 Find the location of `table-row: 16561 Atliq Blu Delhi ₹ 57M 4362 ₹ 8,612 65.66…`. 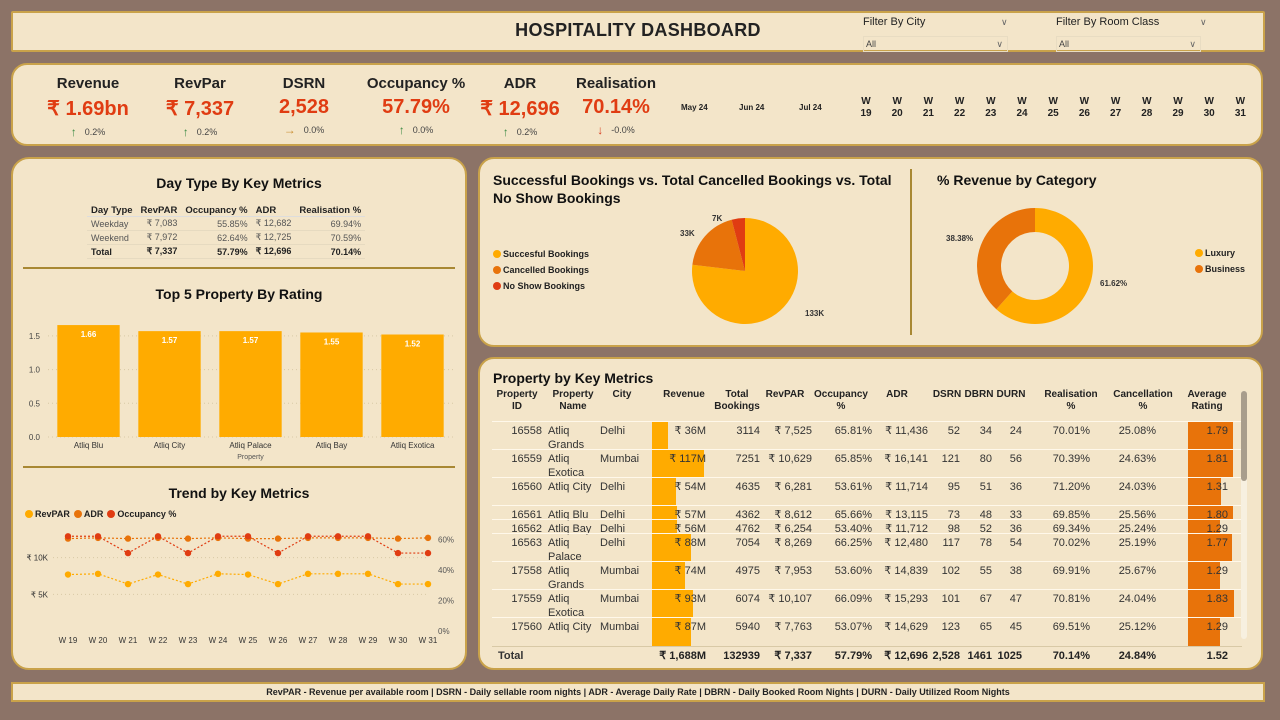

table-row: 16561 Atliq Blu Delhi ₹ 57M 4362 ₹ 8,612 65.66… is located at coordinates (867, 513).